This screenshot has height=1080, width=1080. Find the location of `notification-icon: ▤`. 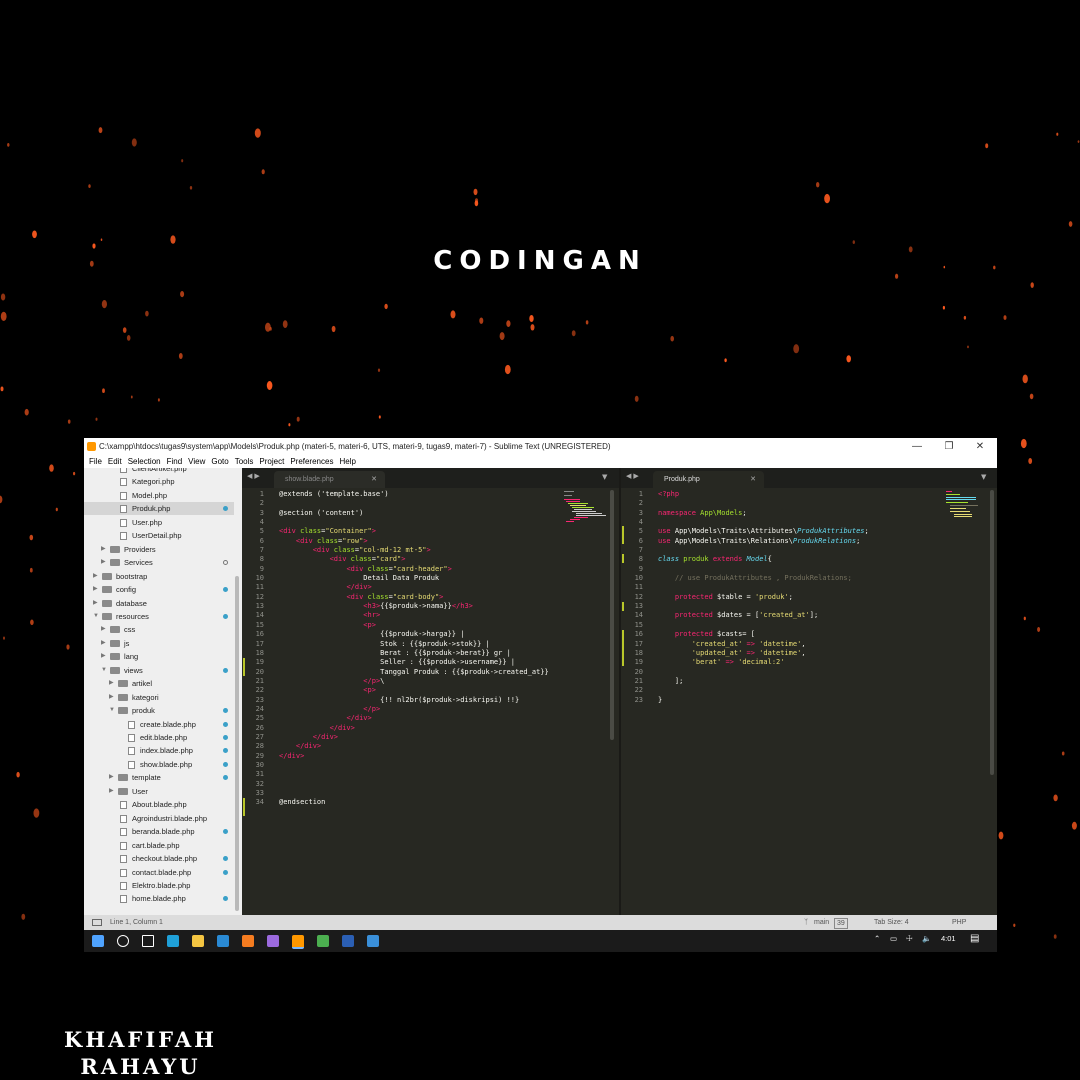

notification-icon: ▤ is located at coordinates (974, 938).